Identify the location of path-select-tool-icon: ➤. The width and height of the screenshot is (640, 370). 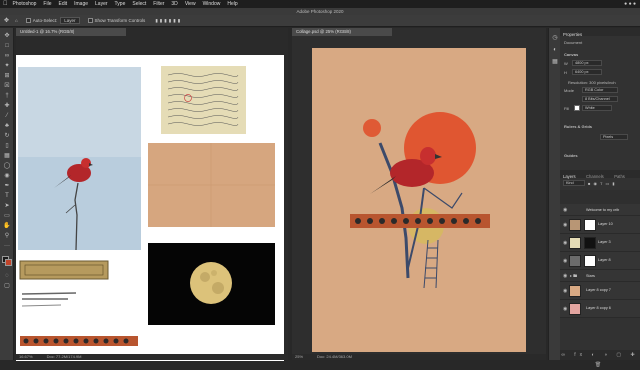
(7, 206).